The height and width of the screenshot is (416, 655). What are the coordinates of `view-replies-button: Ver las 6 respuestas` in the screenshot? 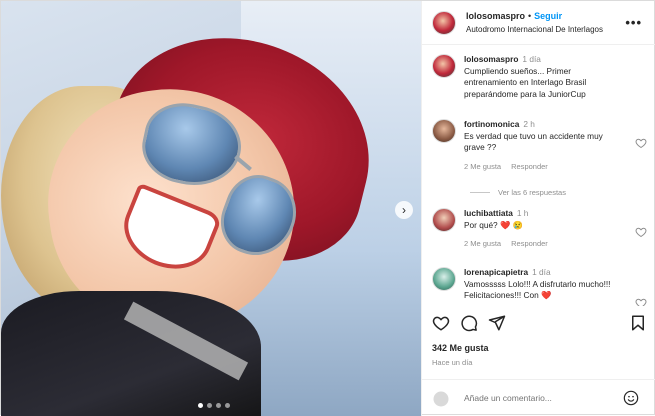 It's located at (518, 192).